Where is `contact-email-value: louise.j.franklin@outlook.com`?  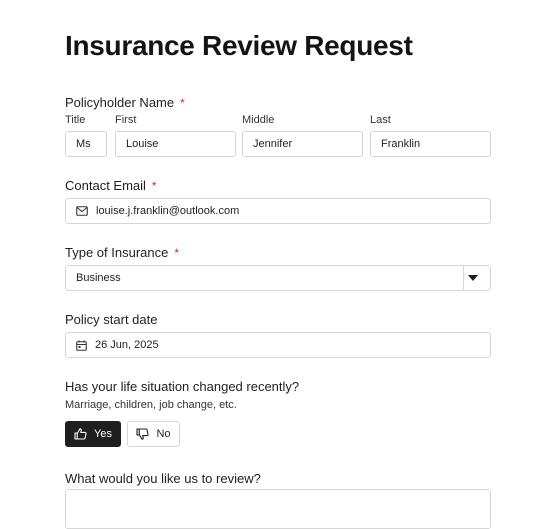
contact-email-value: louise.j.franklin@outlook.com is located at coordinates (168, 211).